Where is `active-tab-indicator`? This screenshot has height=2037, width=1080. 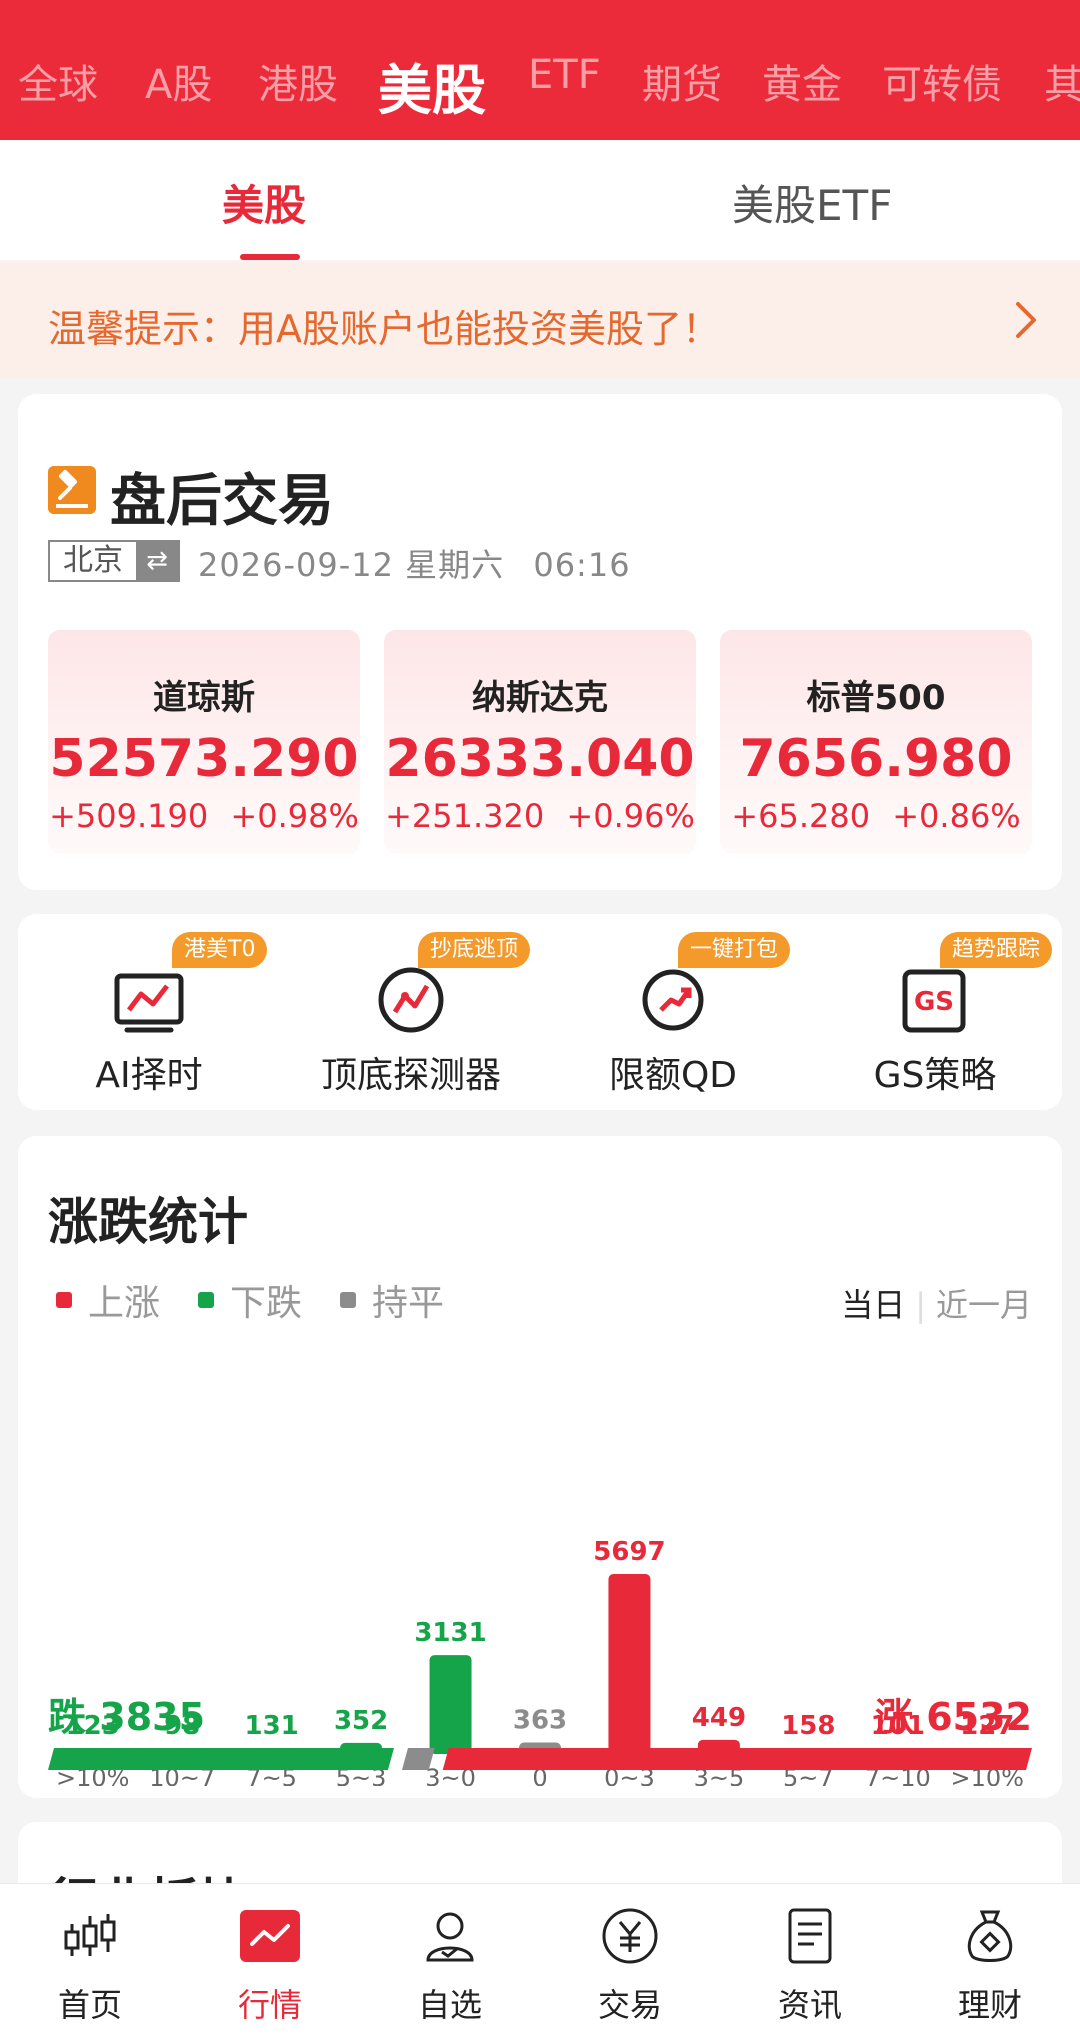
active-tab-indicator is located at coordinates (270, 257).